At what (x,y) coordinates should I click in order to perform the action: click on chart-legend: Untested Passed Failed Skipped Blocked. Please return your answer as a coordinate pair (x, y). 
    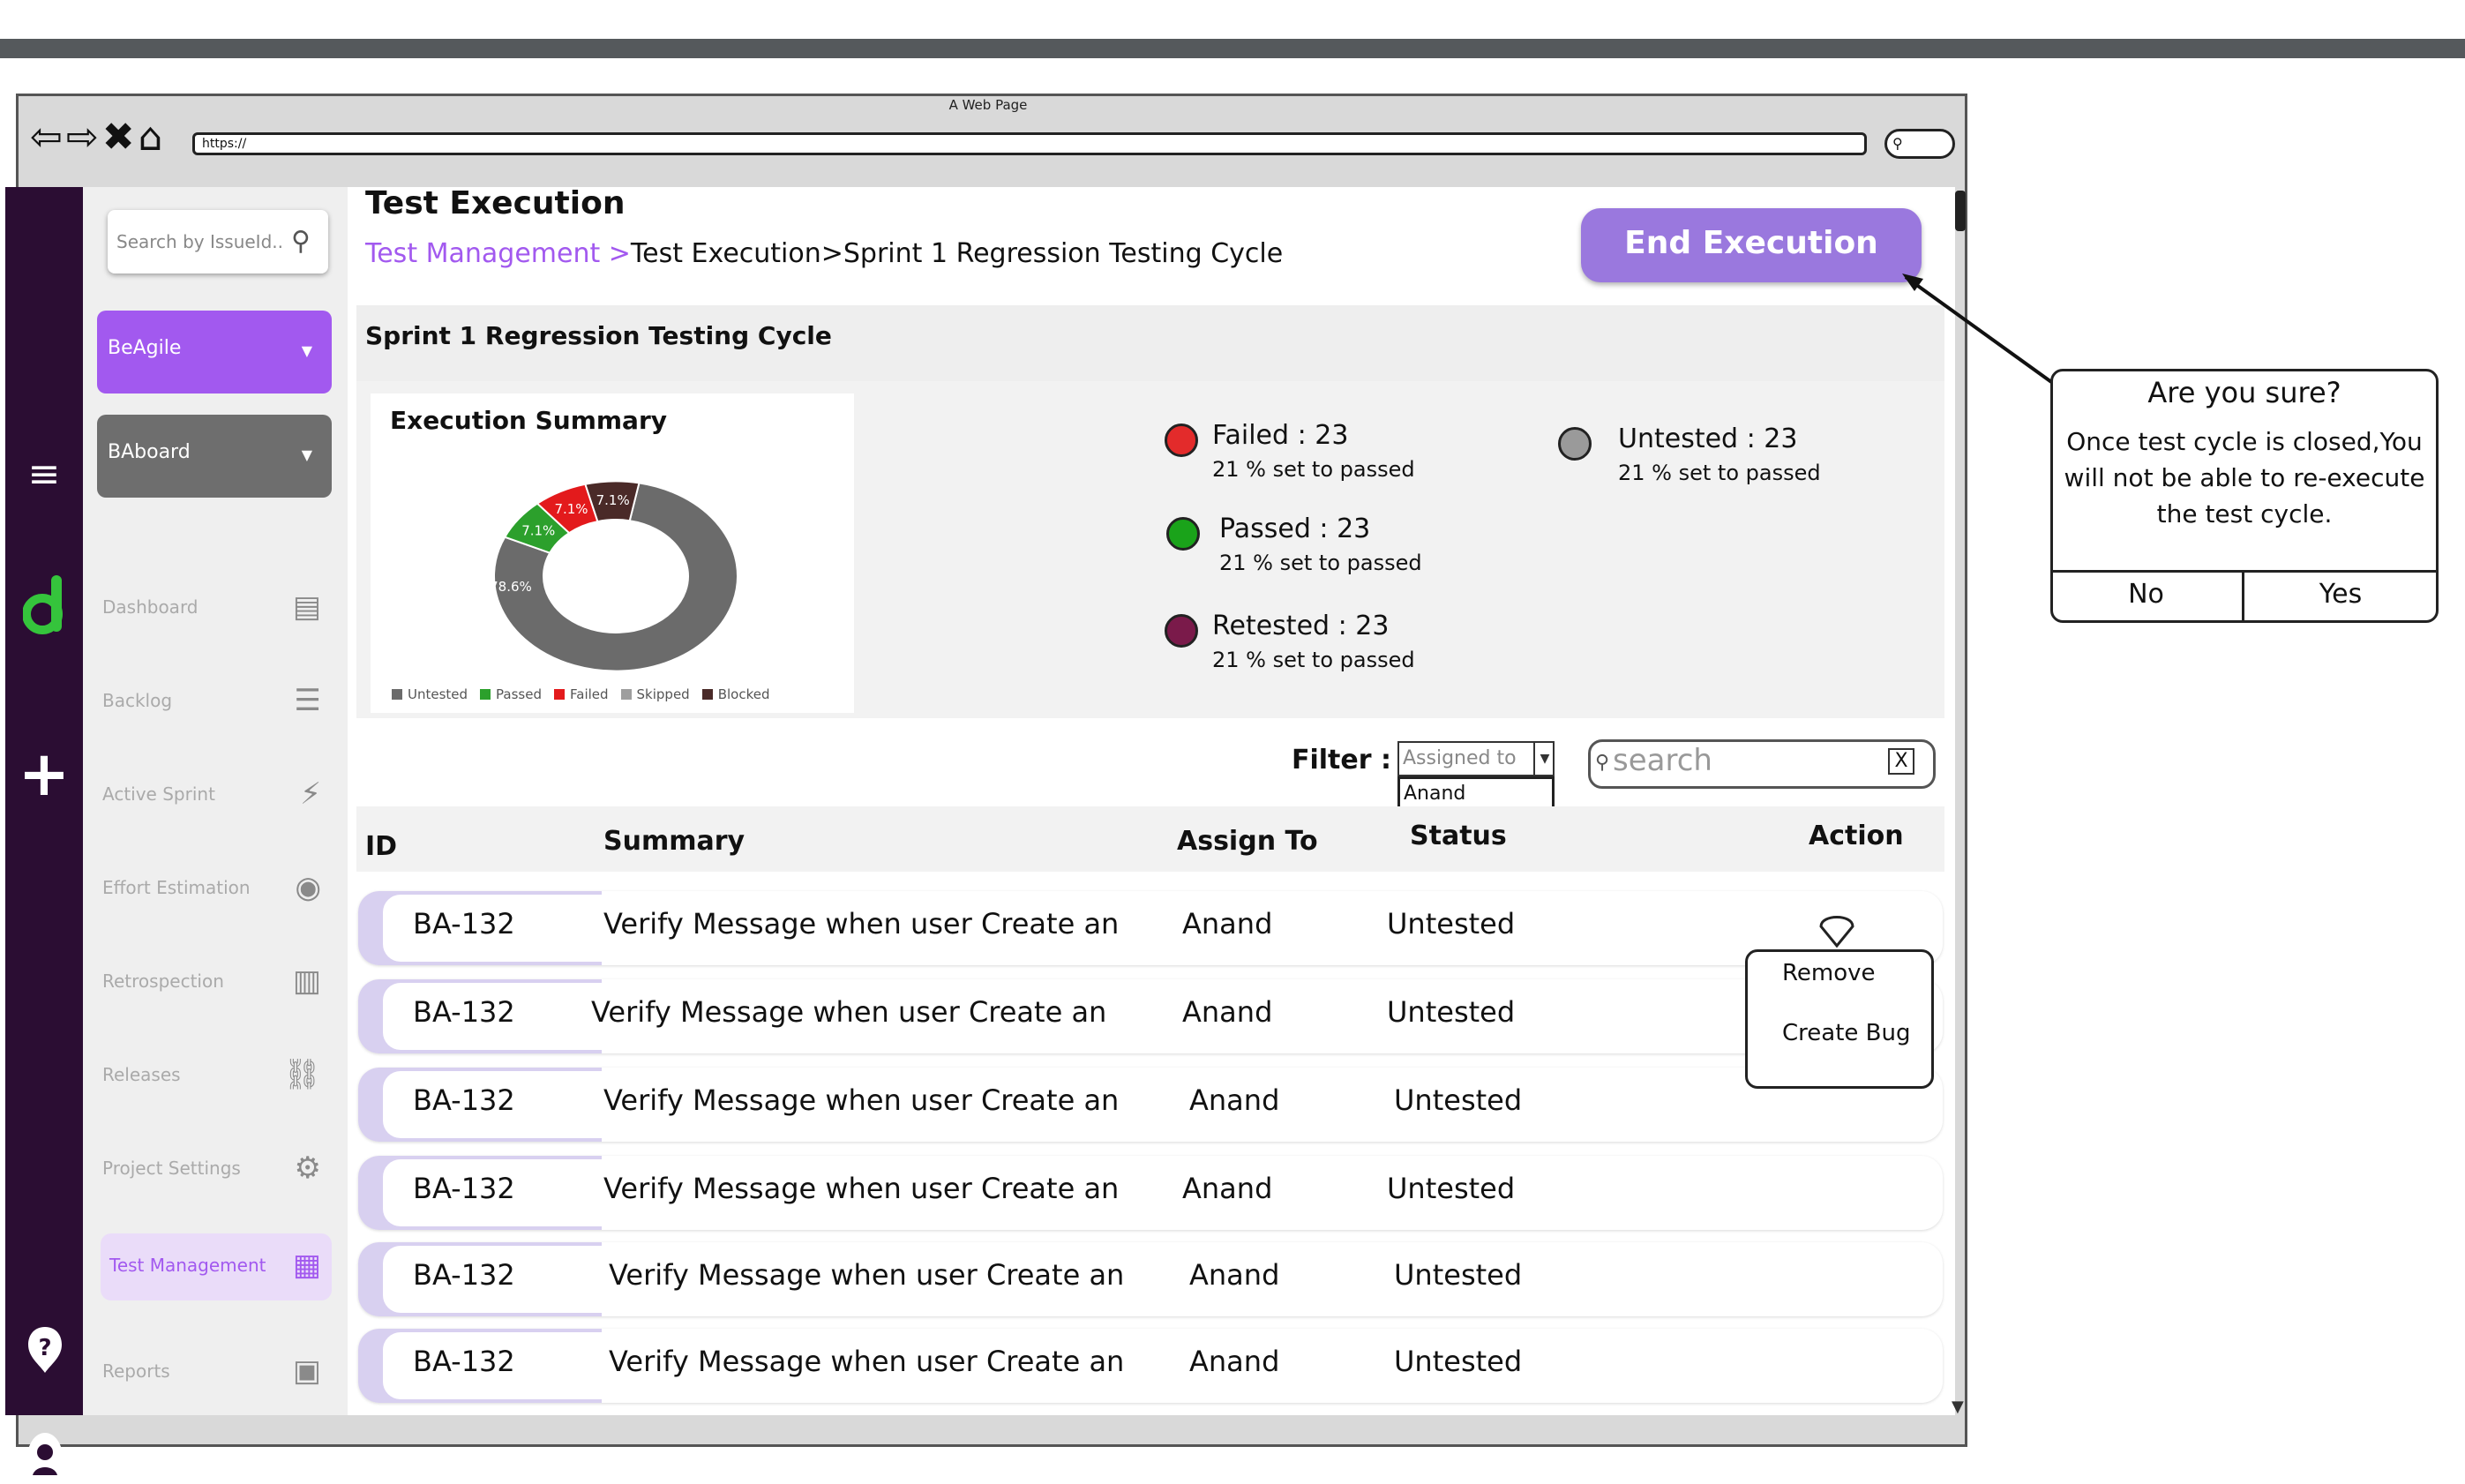
    Looking at the image, I should click on (587, 694).